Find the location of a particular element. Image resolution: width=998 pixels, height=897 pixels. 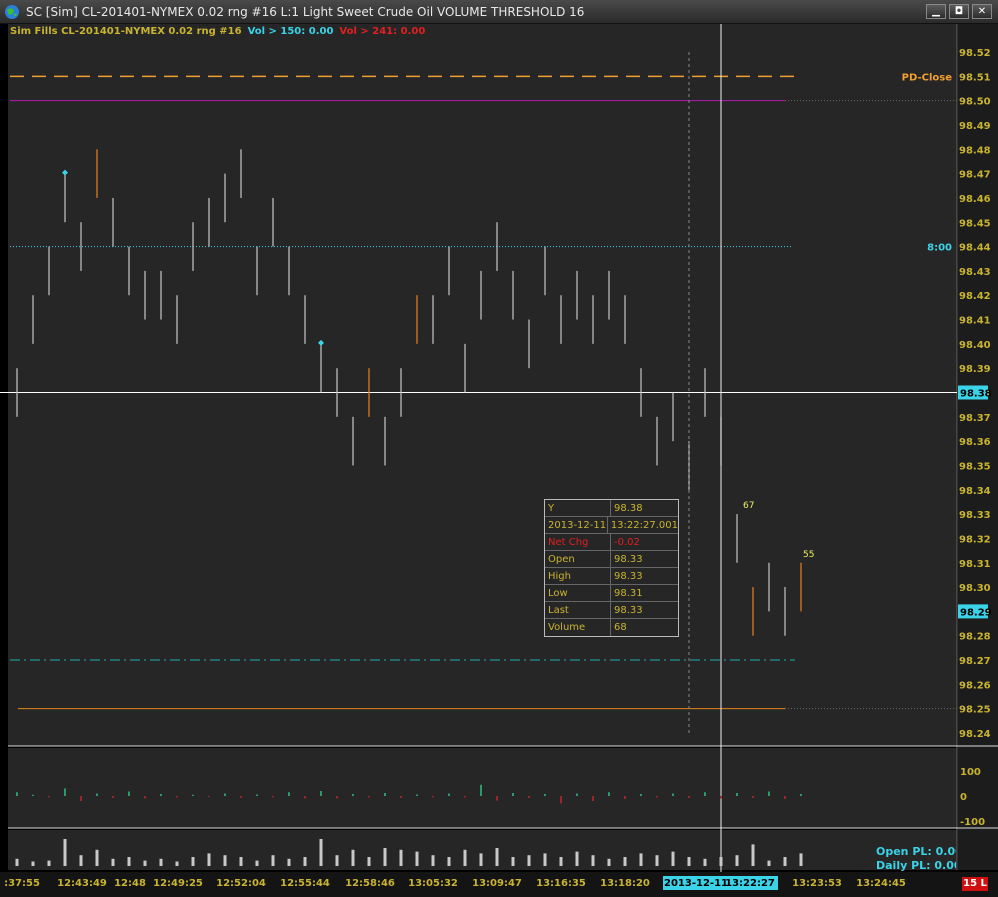

y-tick-label: 98.31 is located at coordinates (975, 564).